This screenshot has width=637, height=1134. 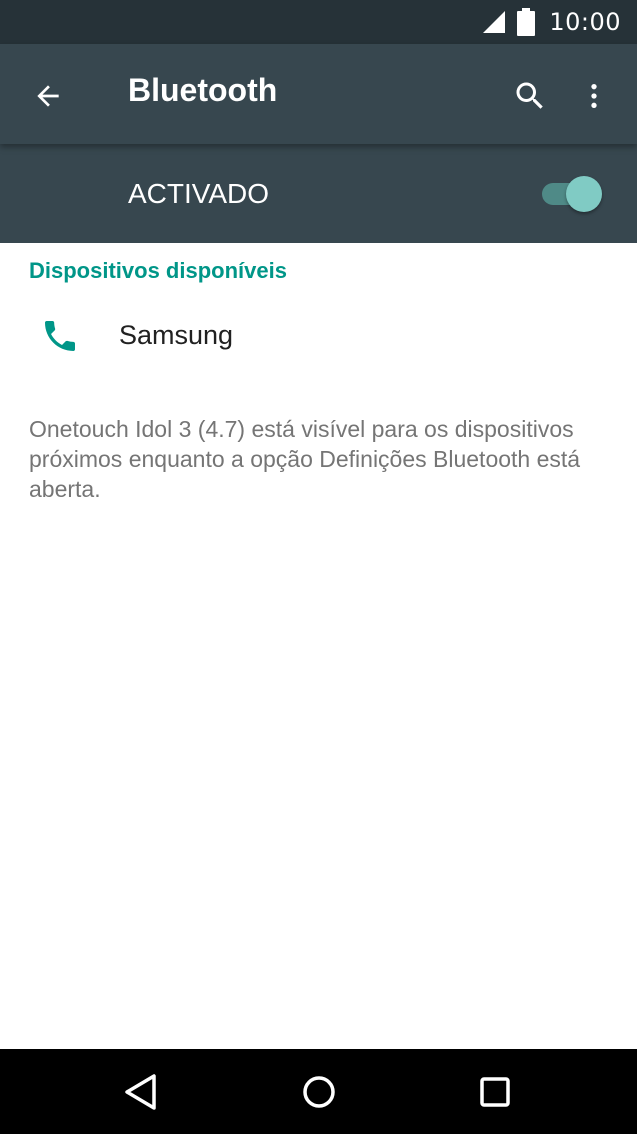 I want to click on nav-home-button, so click(x=319, y=1092).